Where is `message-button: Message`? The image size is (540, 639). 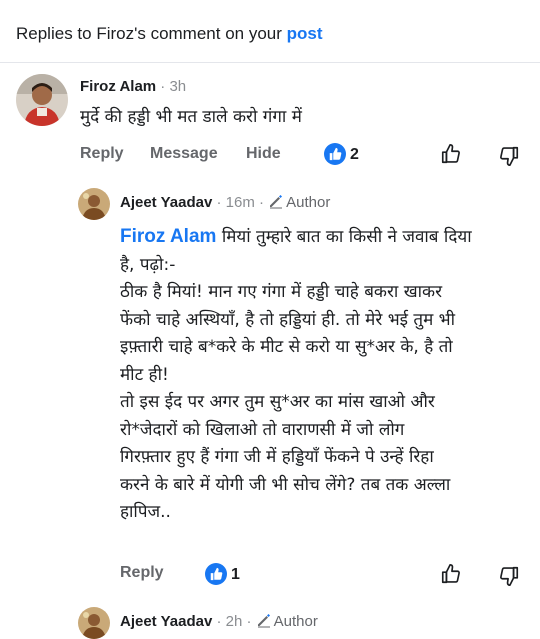 message-button: Message is located at coordinates (184, 154).